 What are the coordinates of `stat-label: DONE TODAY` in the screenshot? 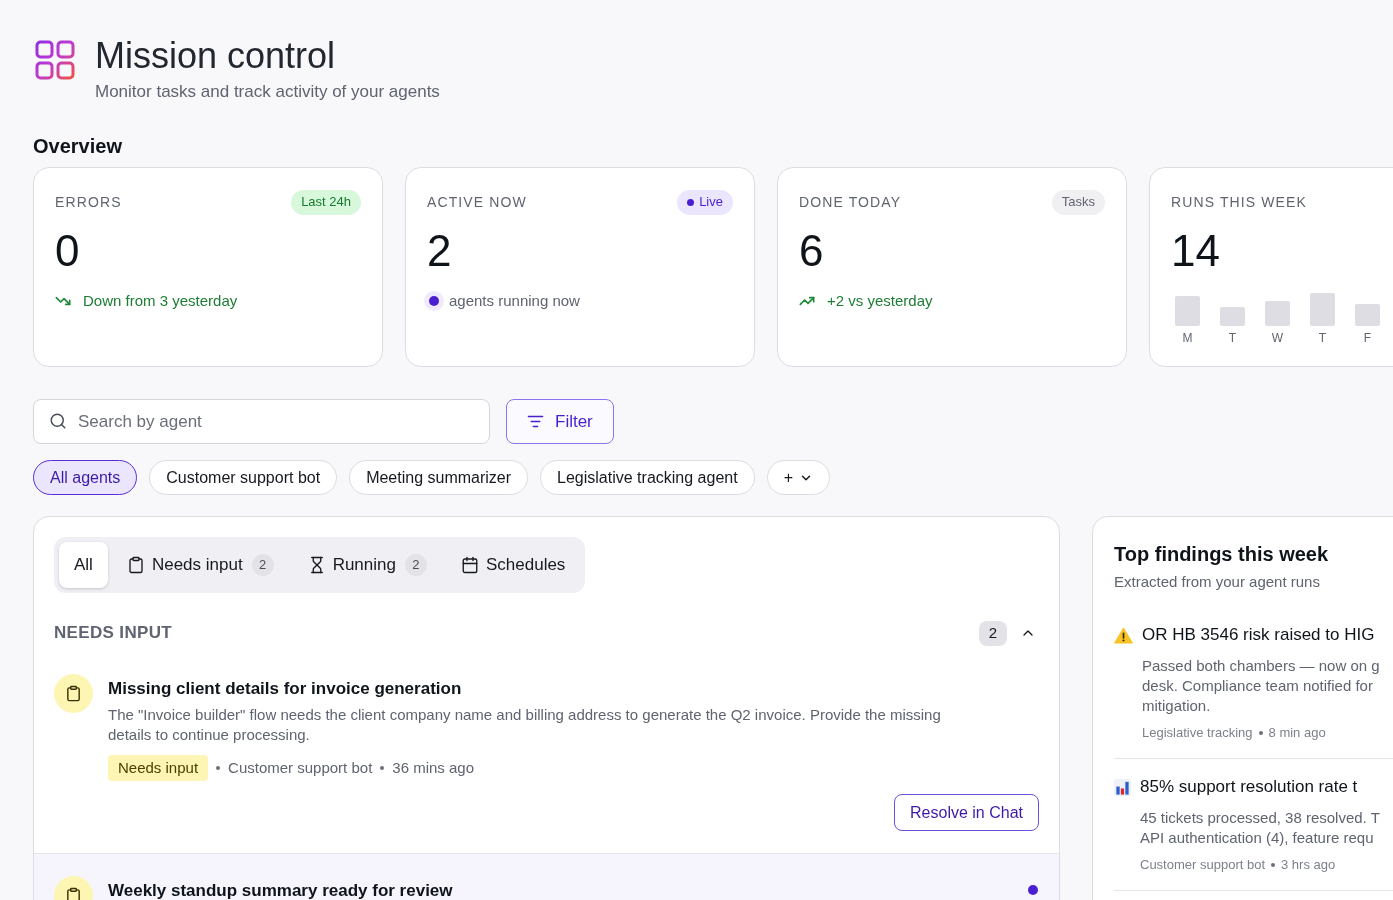 It's located at (850, 202).